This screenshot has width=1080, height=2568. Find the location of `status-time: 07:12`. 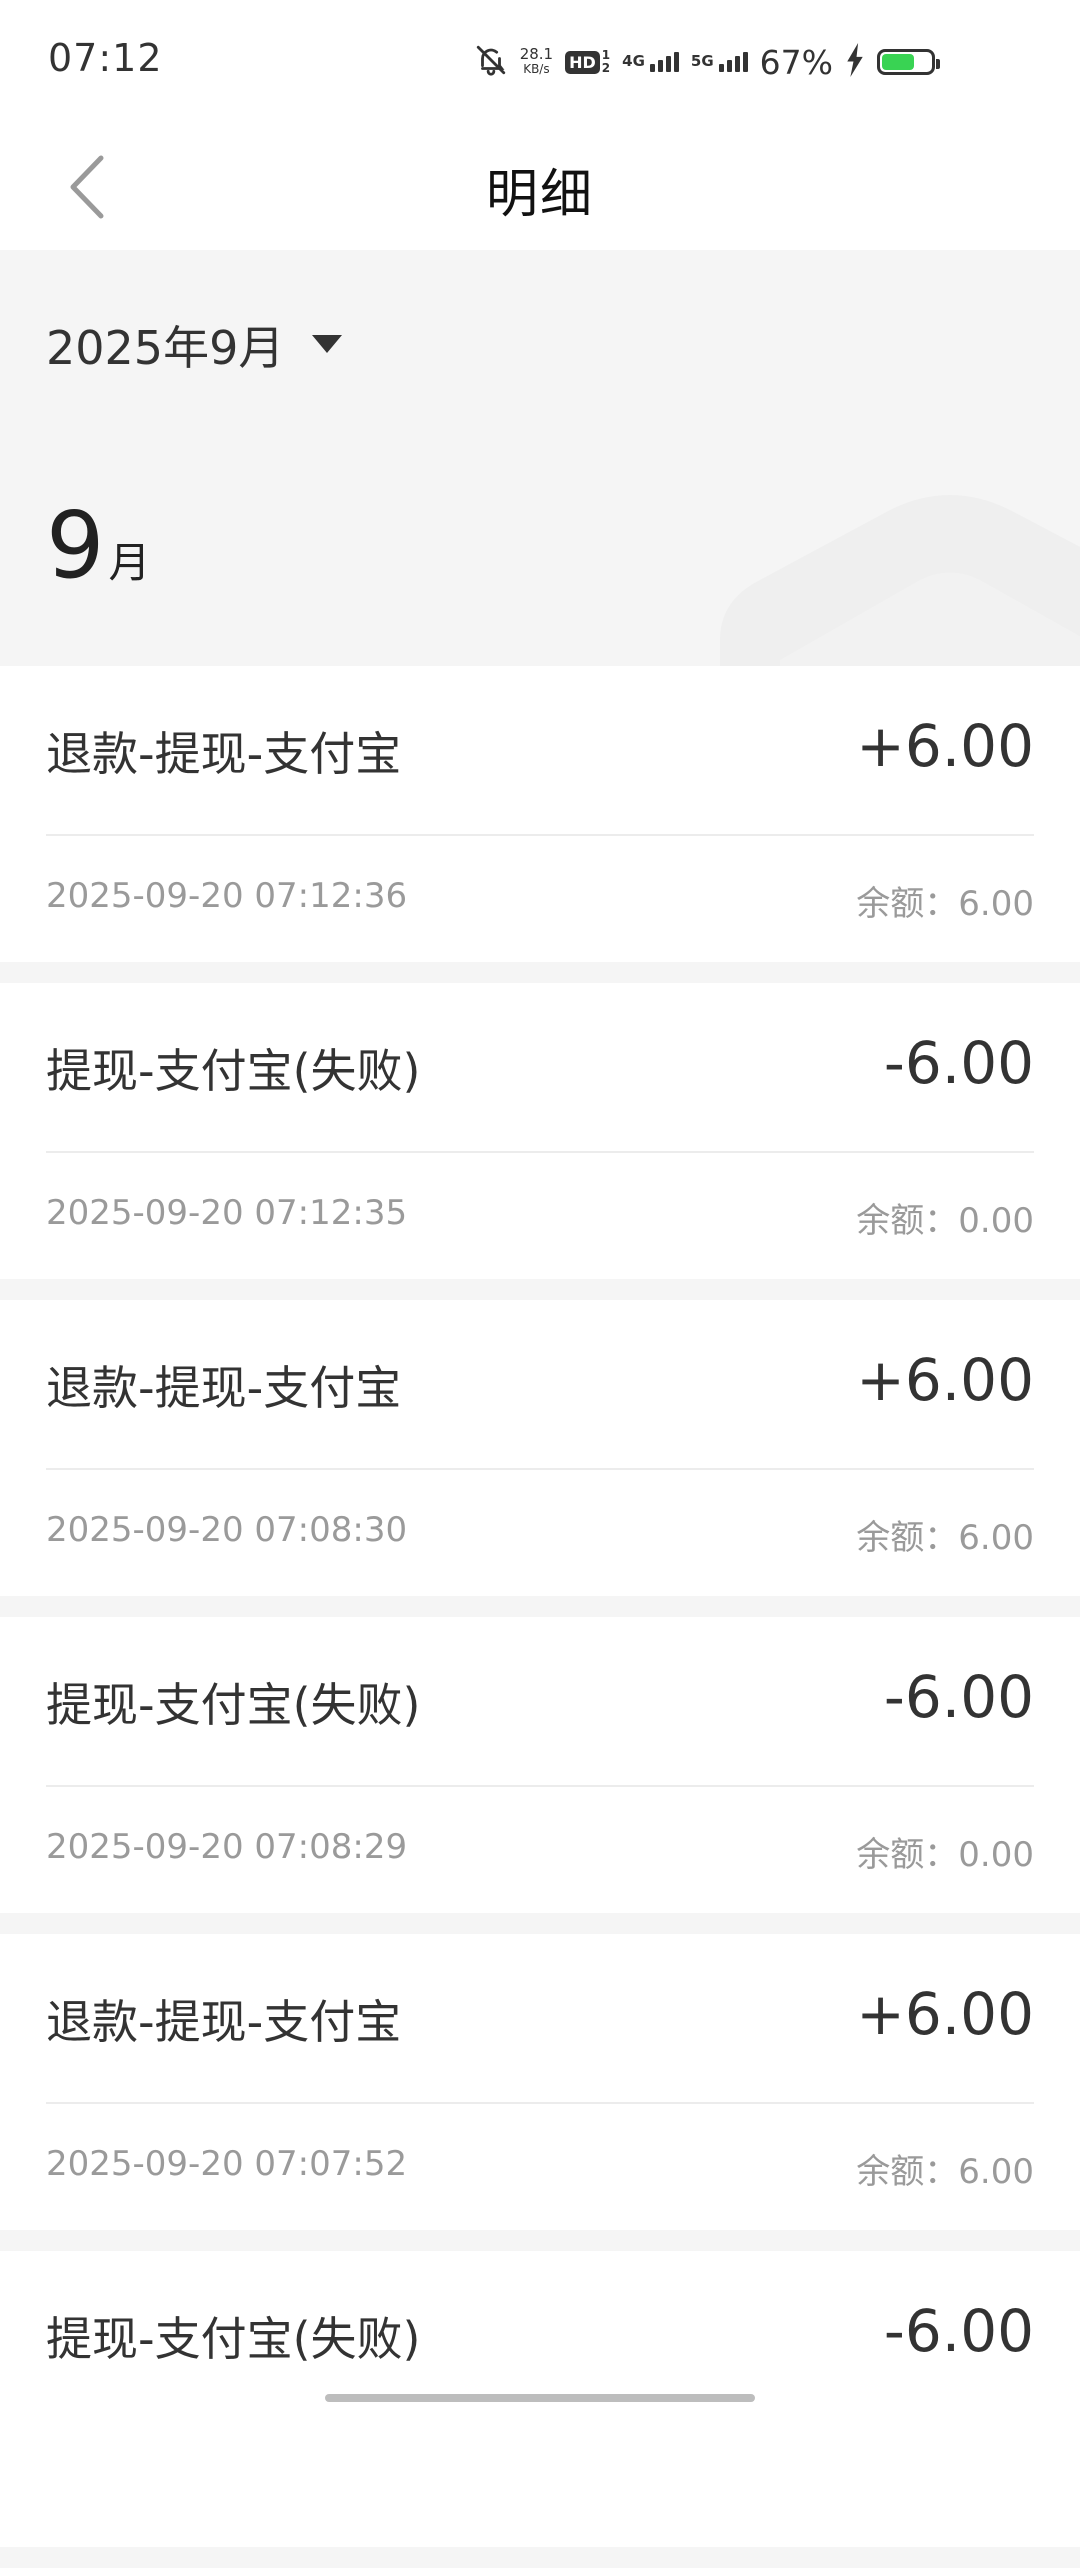

status-time: 07:12 is located at coordinates (105, 58).